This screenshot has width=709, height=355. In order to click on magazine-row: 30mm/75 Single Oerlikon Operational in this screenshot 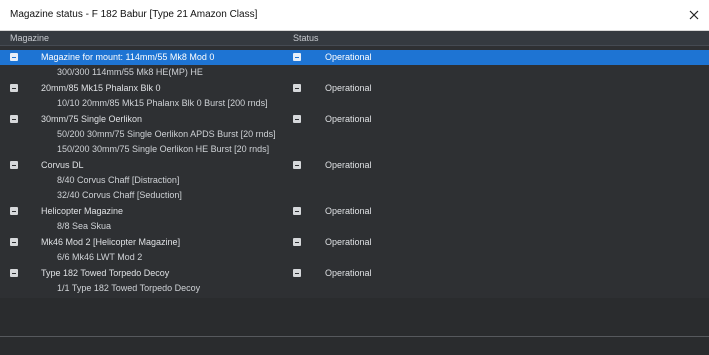, I will do `click(354, 119)`.